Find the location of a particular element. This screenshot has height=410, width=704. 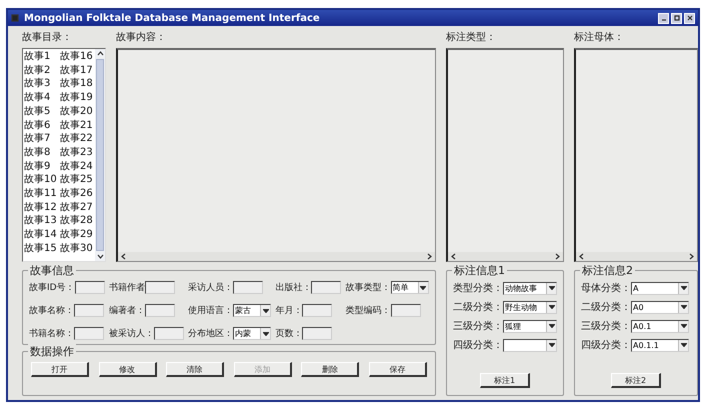

field-label: 出版社： is located at coordinates (293, 288).